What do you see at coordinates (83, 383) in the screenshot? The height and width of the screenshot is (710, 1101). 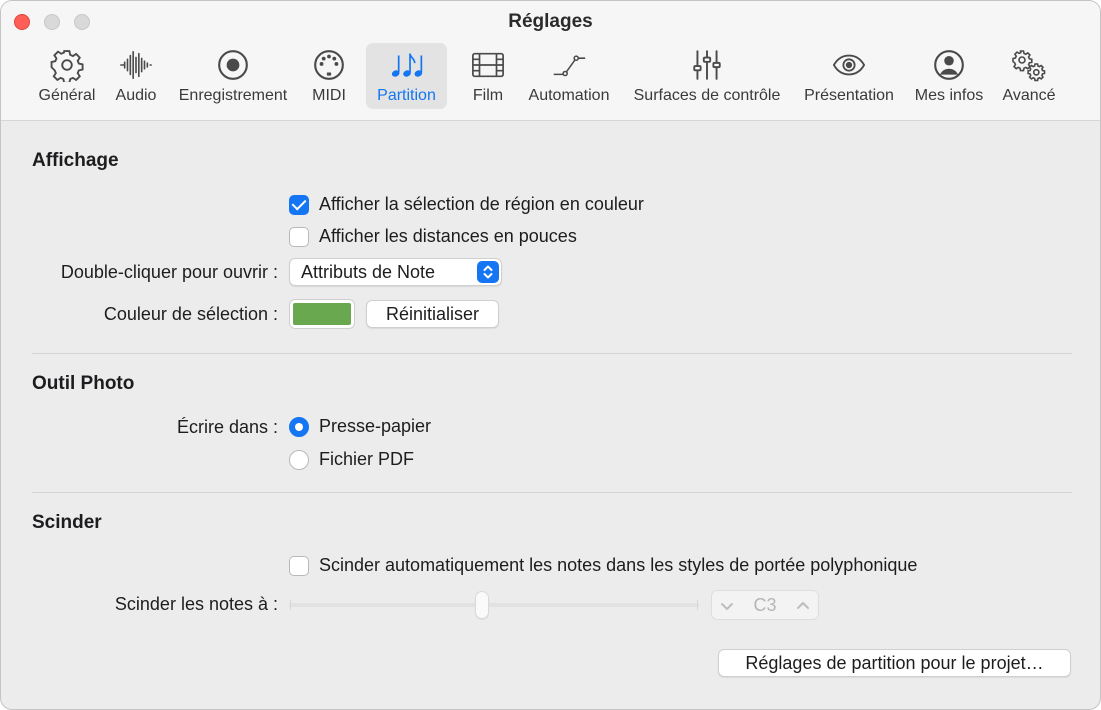 I see `section-title-photo-tool: Outil Photo` at bounding box center [83, 383].